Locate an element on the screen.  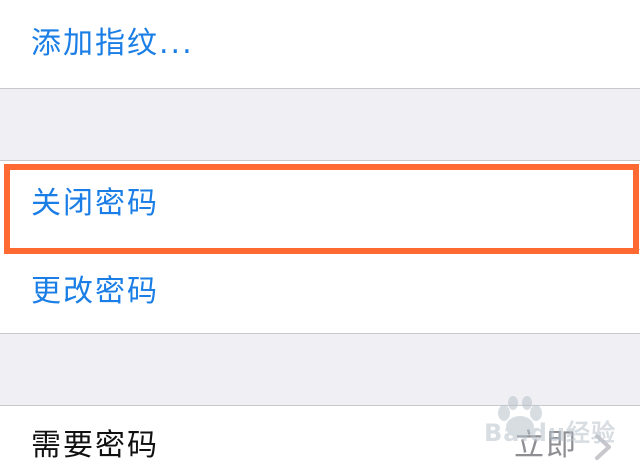
require-passcode-value: 立即 is located at coordinates (546, 445).